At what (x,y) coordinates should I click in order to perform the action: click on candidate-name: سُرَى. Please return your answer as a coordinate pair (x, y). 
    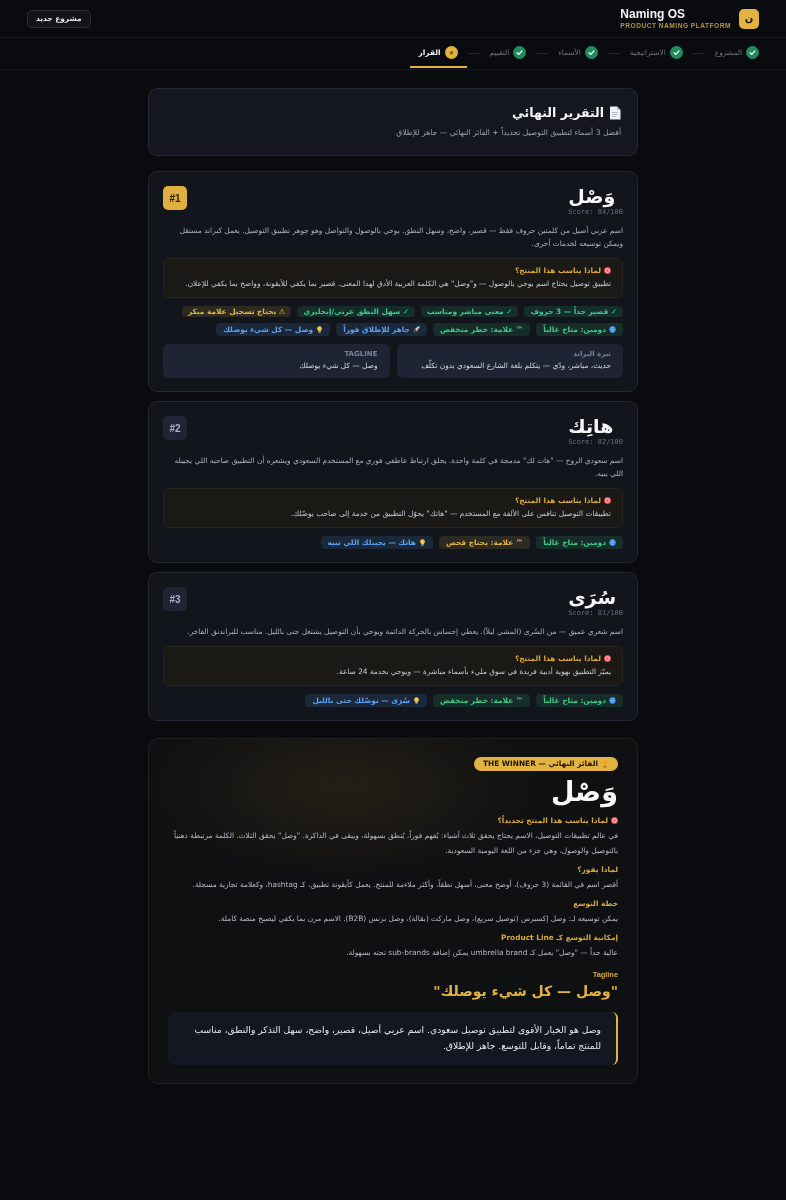
    Looking at the image, I should click on (592, 597).